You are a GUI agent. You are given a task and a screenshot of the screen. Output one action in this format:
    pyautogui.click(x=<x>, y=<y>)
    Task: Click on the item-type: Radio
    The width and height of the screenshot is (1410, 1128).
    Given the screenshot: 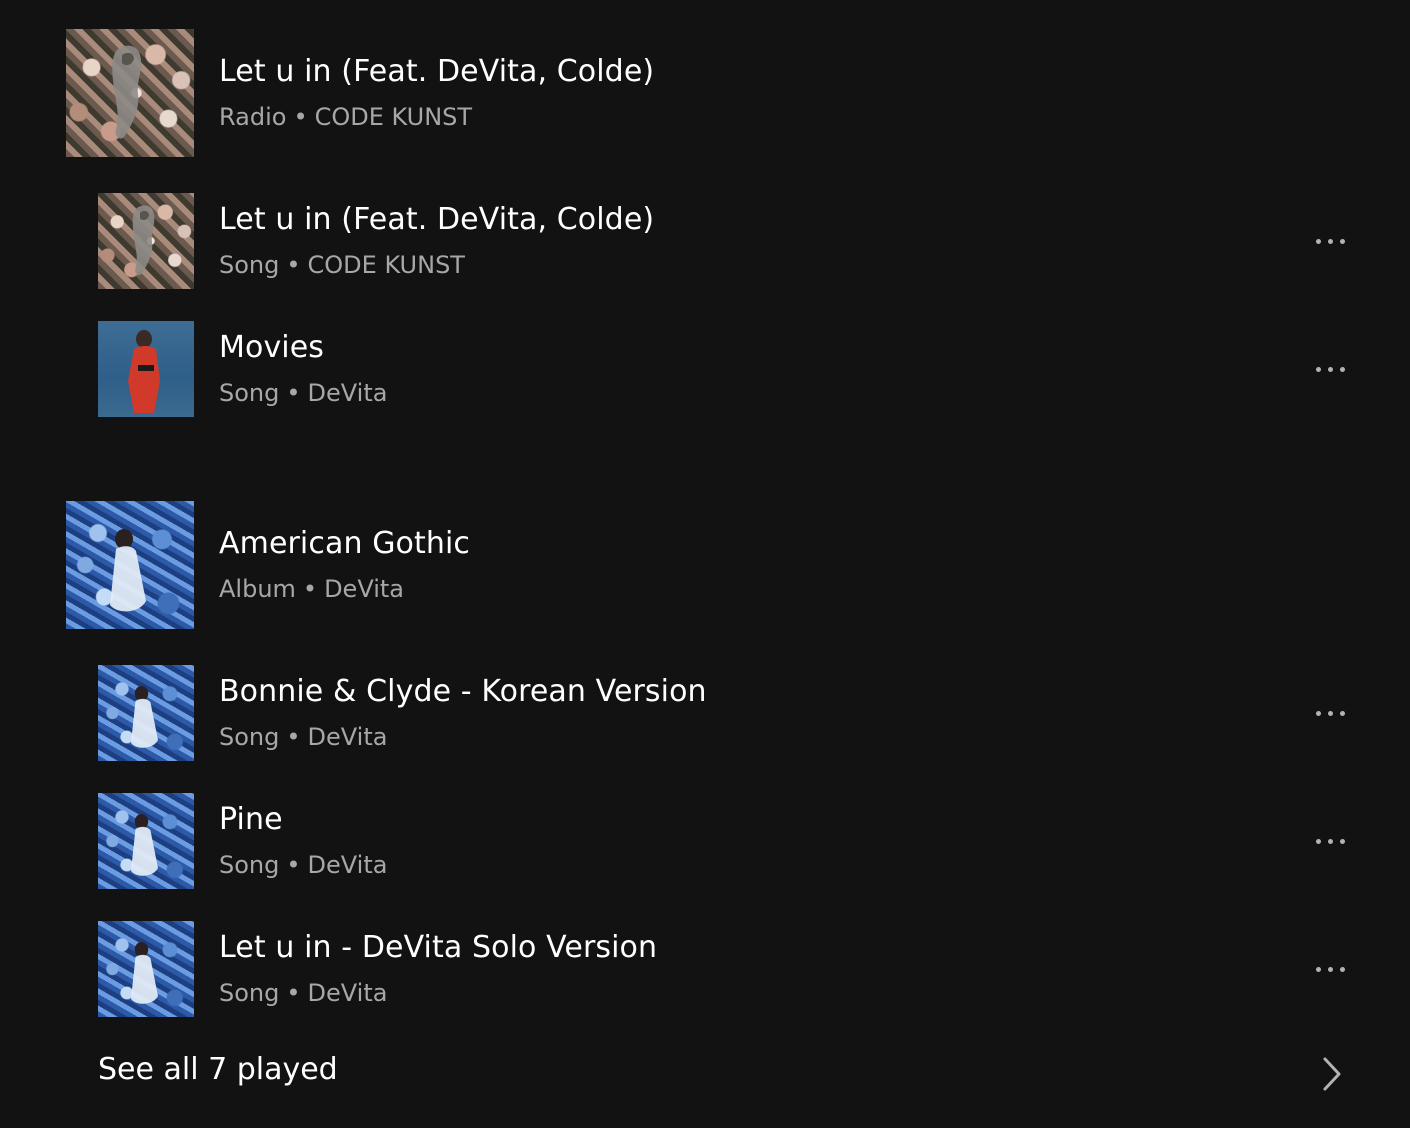 What is the action you would take?
    pyautogui.click(x=253, y=117)
    